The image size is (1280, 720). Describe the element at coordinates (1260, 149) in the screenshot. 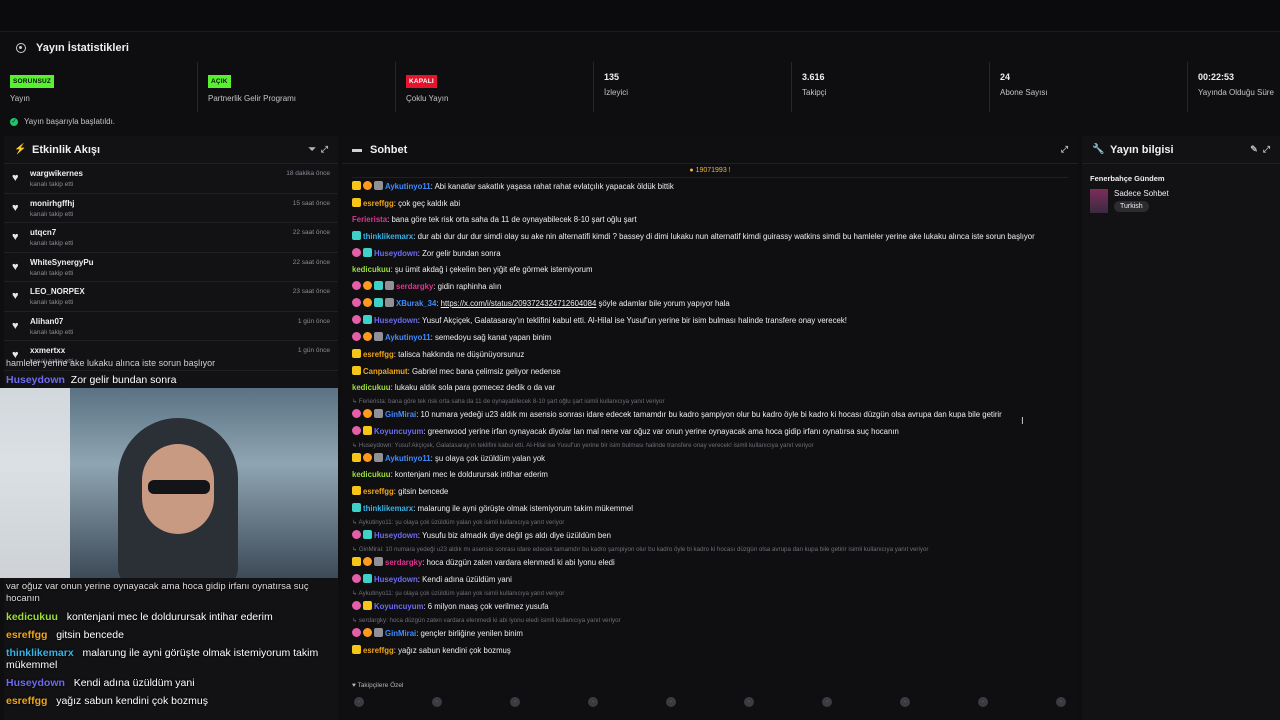

I see `edit-icon: ✎ ⤢` at that location.